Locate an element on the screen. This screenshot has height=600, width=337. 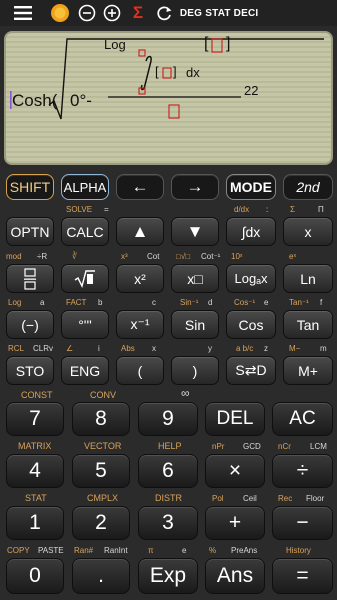
x-variable-key: x is located at coordinates (308, 231).